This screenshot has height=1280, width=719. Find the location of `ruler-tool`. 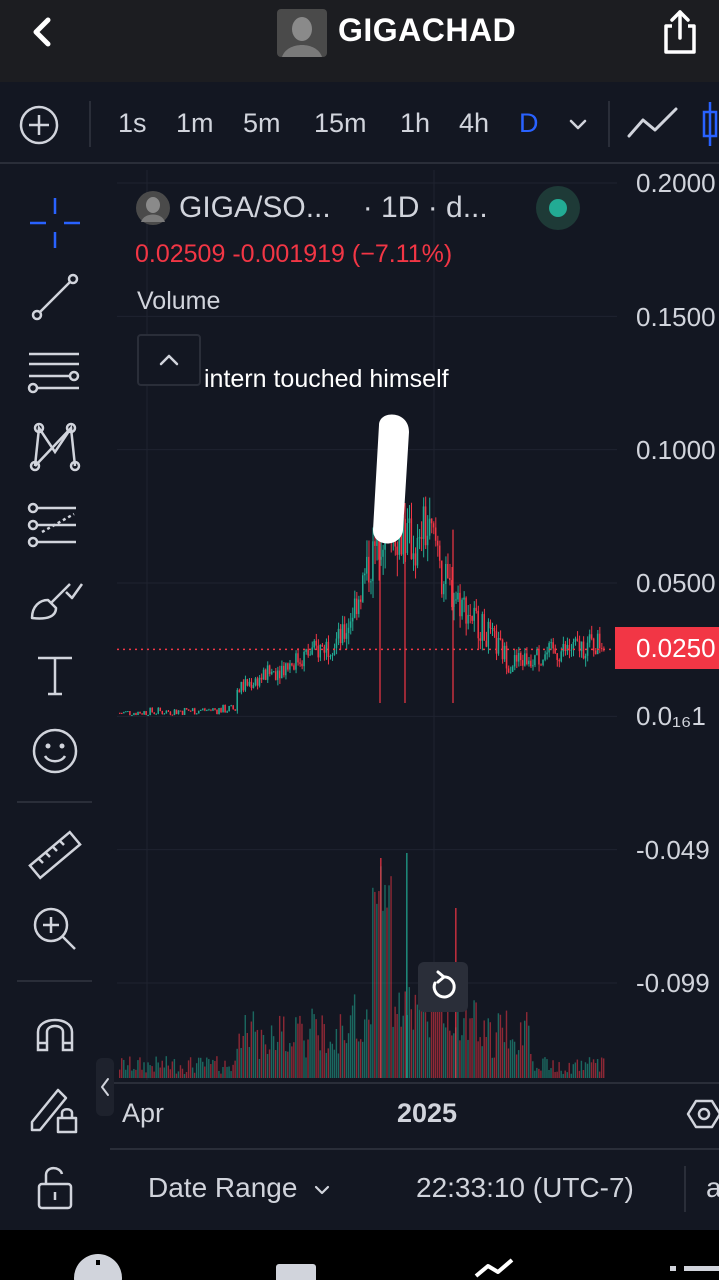

ruler-tool is located at coordinates (55, 855).